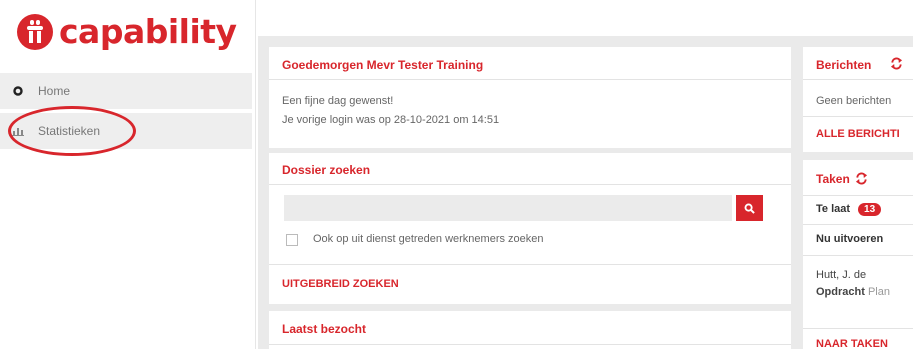  I want to click on former-employees-checkbox, so click(292, 240).